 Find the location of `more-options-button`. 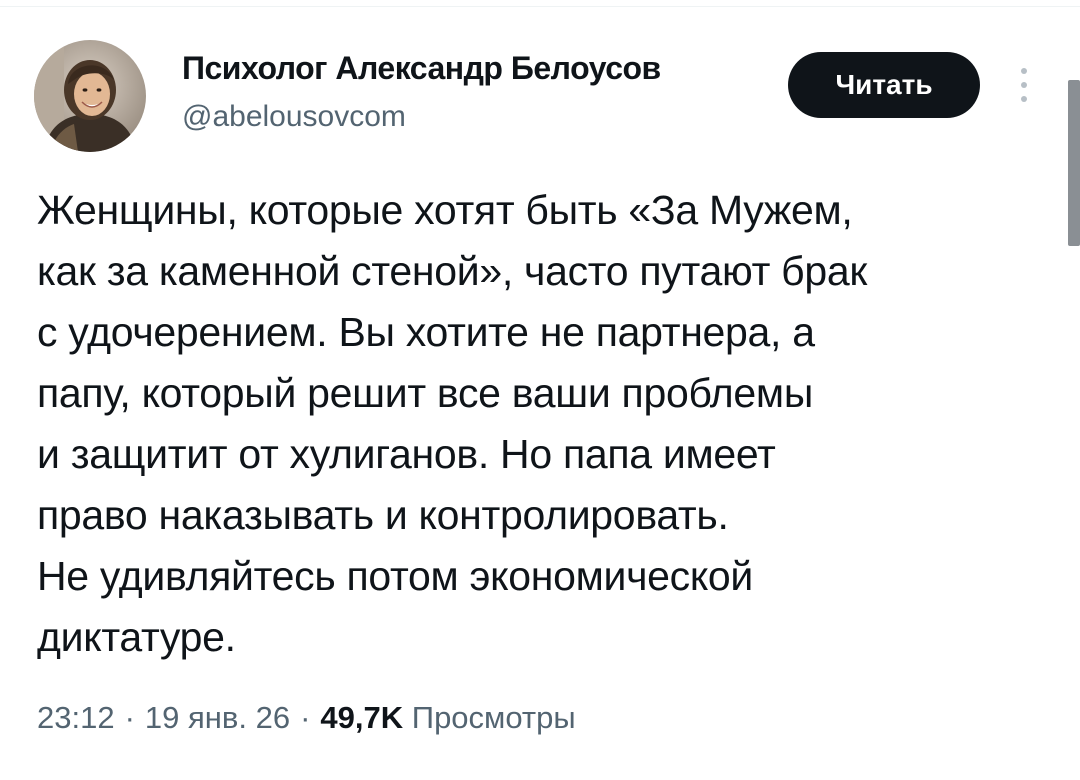

more-options-button is located at coordinates (1024, 85).